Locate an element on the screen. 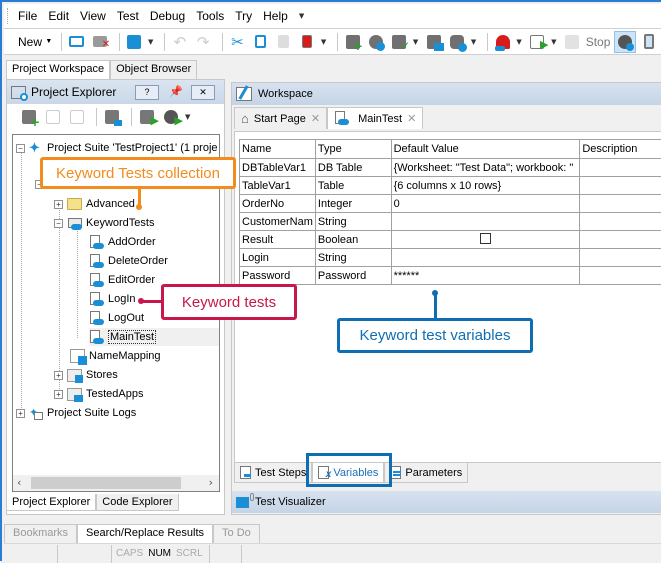 The width and height of the screenshot is (661, 563). tab-project-workspace: Project Workspace is located at coordinates (58, 69).